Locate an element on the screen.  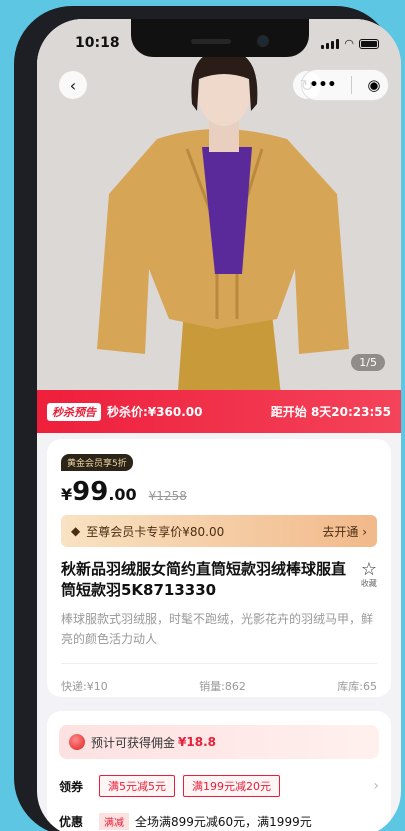
close-icon: ◉ is located at coordinates (373, 85).